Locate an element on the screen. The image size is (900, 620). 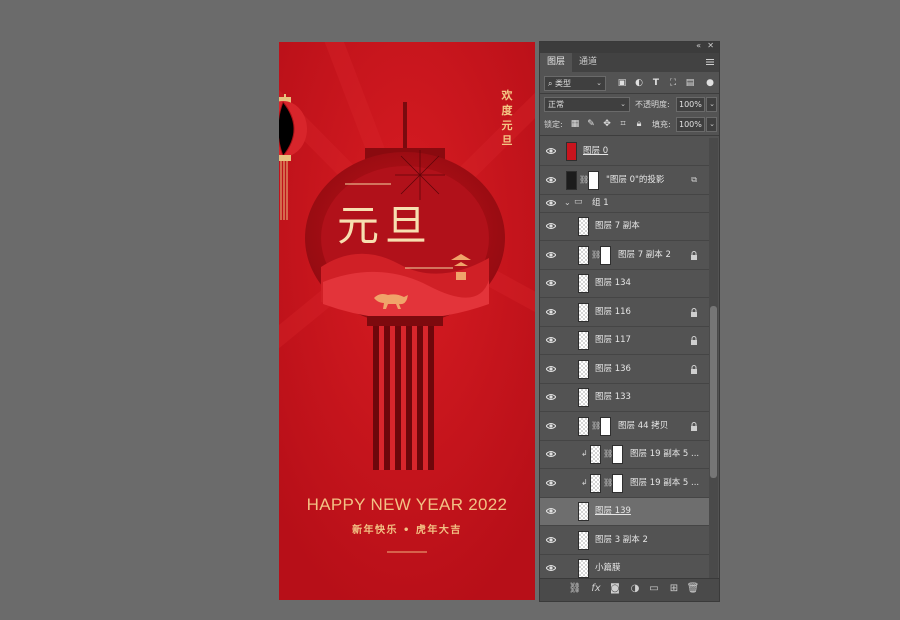
lock-all-icon: 🔒︎ is located at coordinates (639, 124).